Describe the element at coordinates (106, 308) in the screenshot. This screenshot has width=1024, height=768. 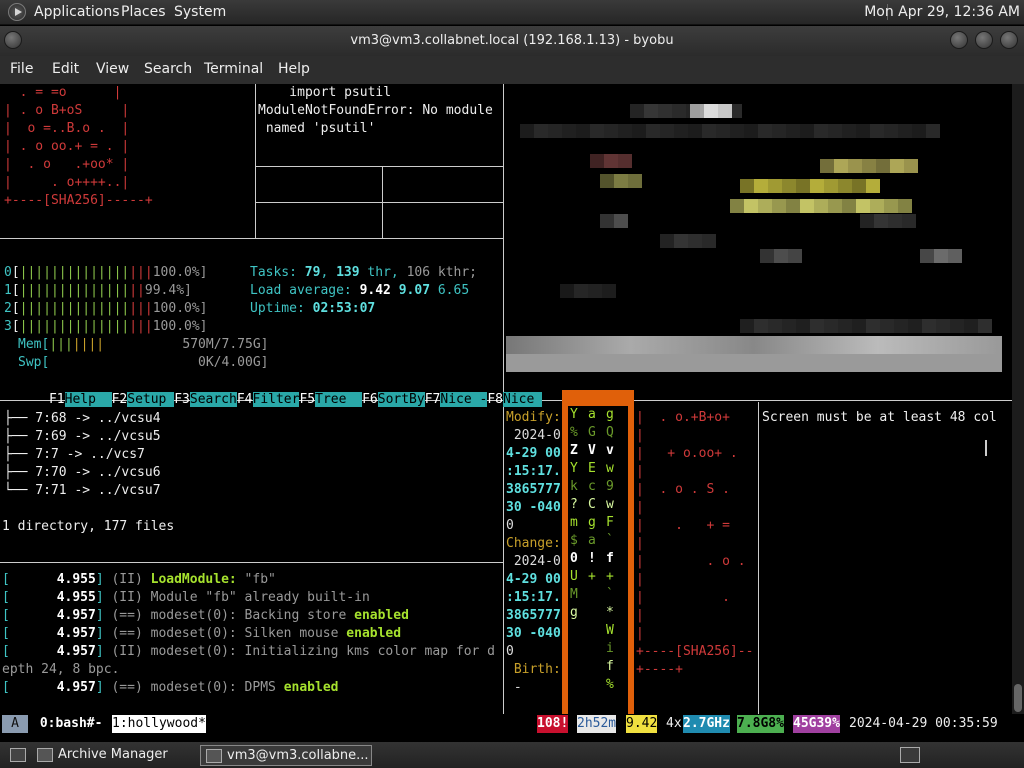
I see `cpu-meter: 2[|||||||||||||||||100.0%]` at that location.